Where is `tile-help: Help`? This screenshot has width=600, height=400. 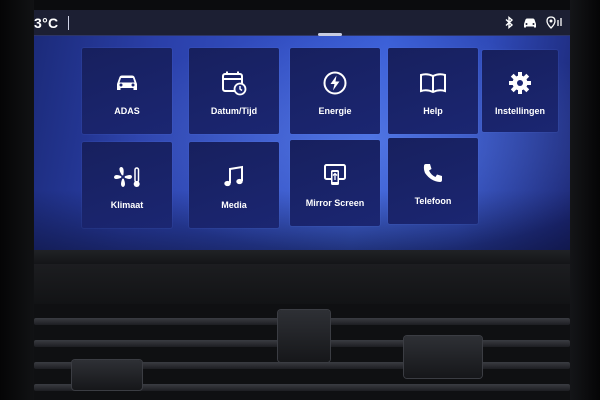
tile-help: Help is located at coordinates (433, 91).